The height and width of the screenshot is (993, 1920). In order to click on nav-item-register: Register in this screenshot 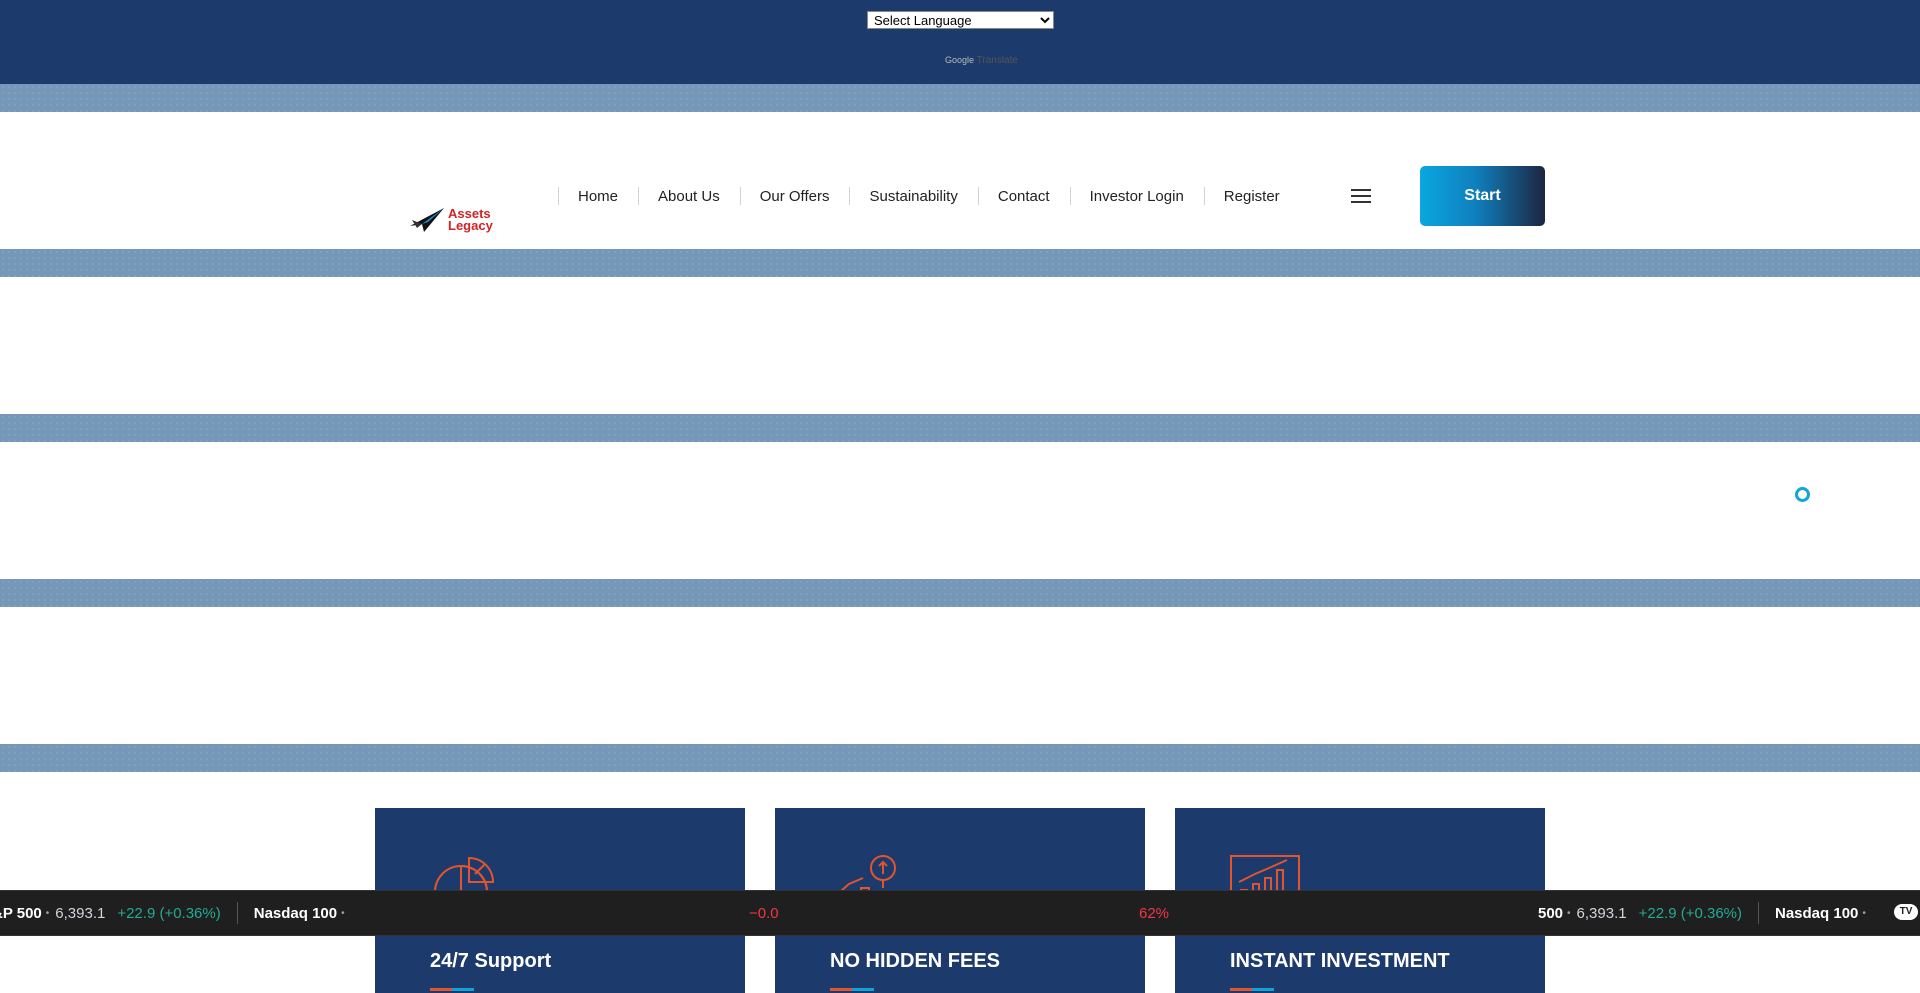, I will do `click(1251, 196)`.